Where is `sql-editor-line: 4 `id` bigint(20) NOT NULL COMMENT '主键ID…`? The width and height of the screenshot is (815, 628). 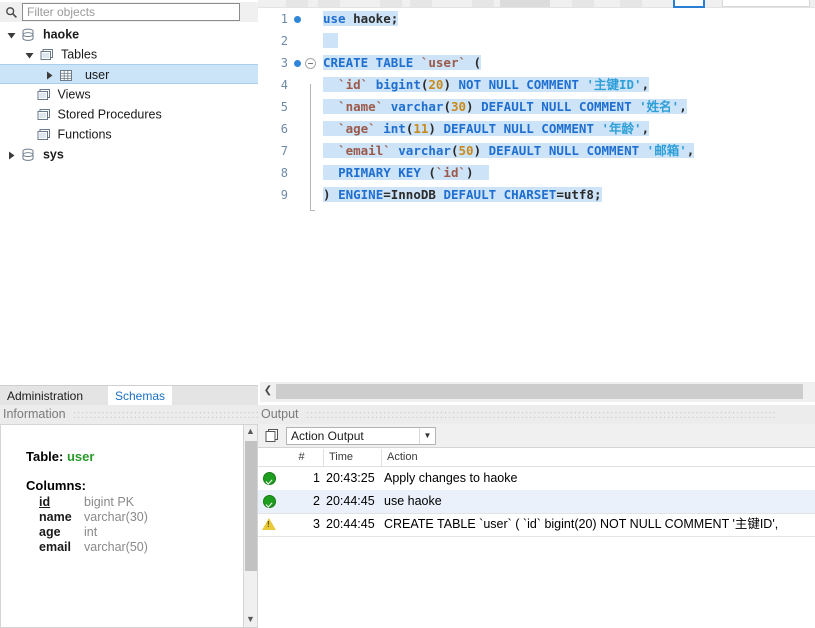
sql-editor-line: 4 `id` bigint(20) NOT NULL COMMENT '主键ID… is located at coordinates (537, 85).